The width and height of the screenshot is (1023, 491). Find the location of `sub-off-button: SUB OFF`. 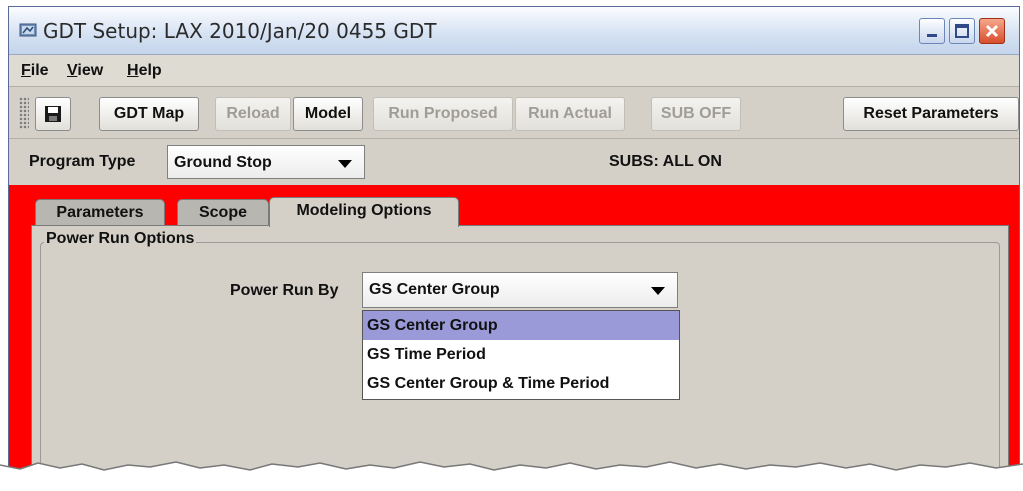

sub-off-button: SUB OFF is located at coordinates (696, 114).